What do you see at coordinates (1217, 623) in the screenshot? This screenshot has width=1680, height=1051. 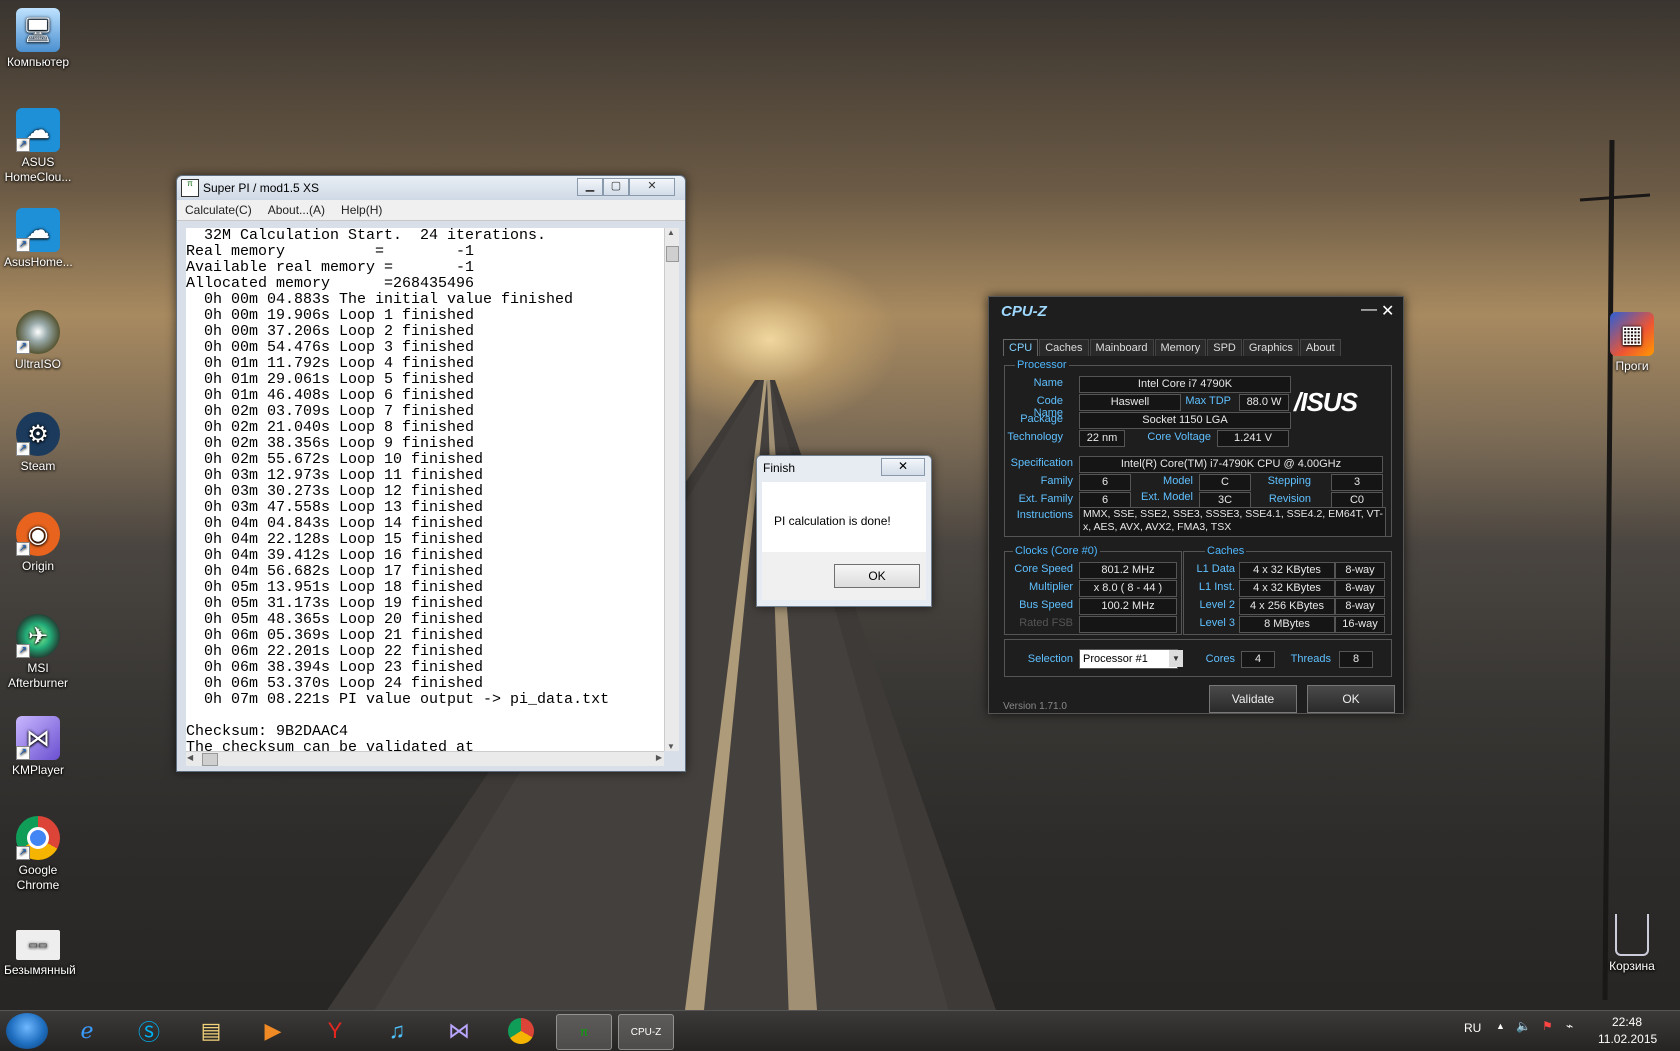 I see `l3-label: Level 3` at bounding box center [1217, 623].